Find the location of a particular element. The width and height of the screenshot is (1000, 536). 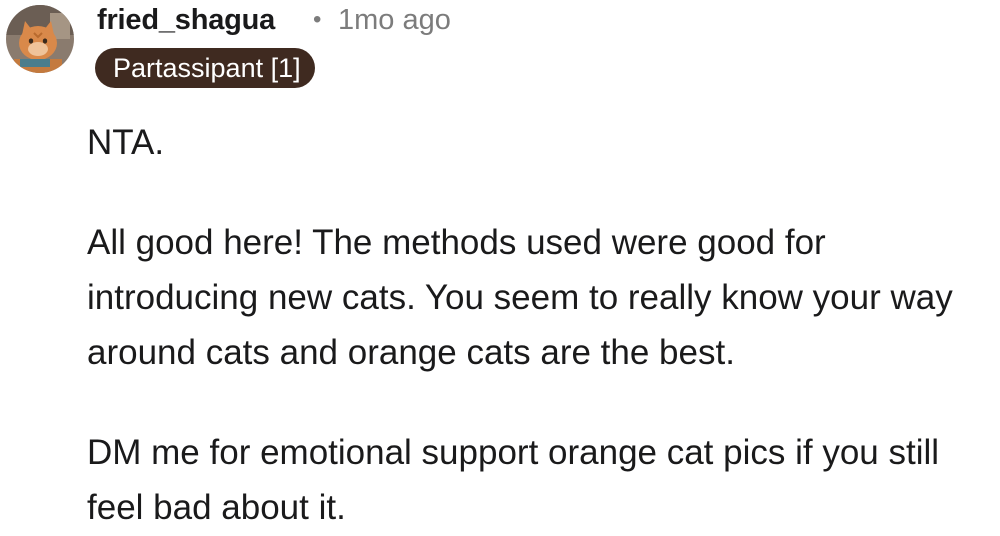

user-flair-badge: Partassipant [1] is located at coordinates (205, 68).